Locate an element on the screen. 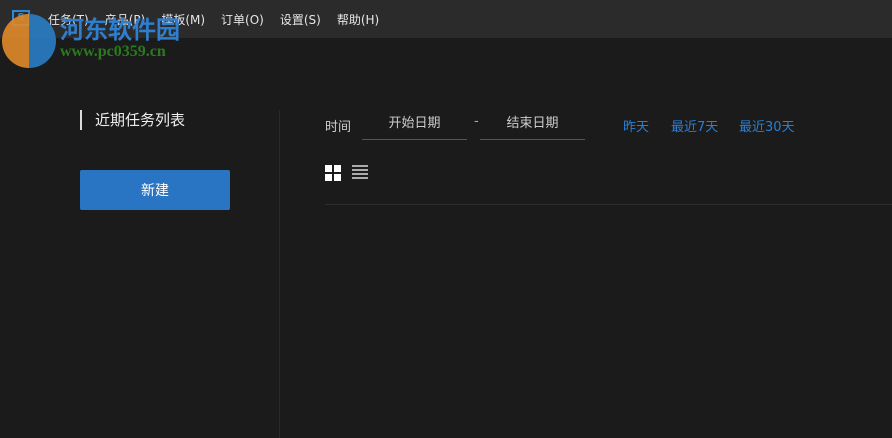 This screenshot has width=892, height=438. list-view-icon is located at coordinates (360, 173).